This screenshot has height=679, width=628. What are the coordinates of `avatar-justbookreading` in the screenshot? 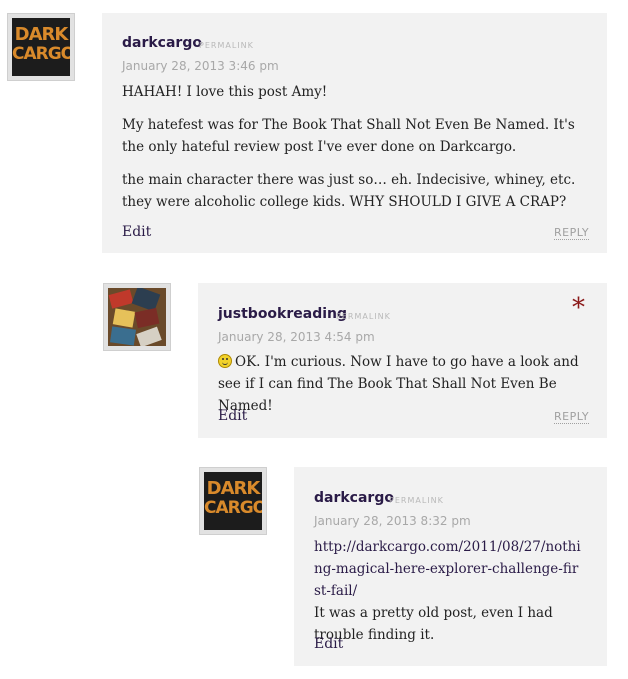 It's located at (137, 317).